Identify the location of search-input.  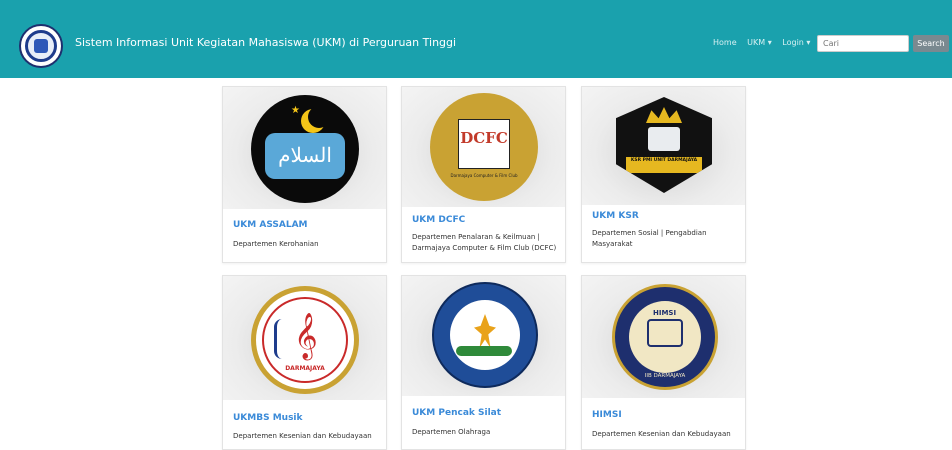
(863, 43).